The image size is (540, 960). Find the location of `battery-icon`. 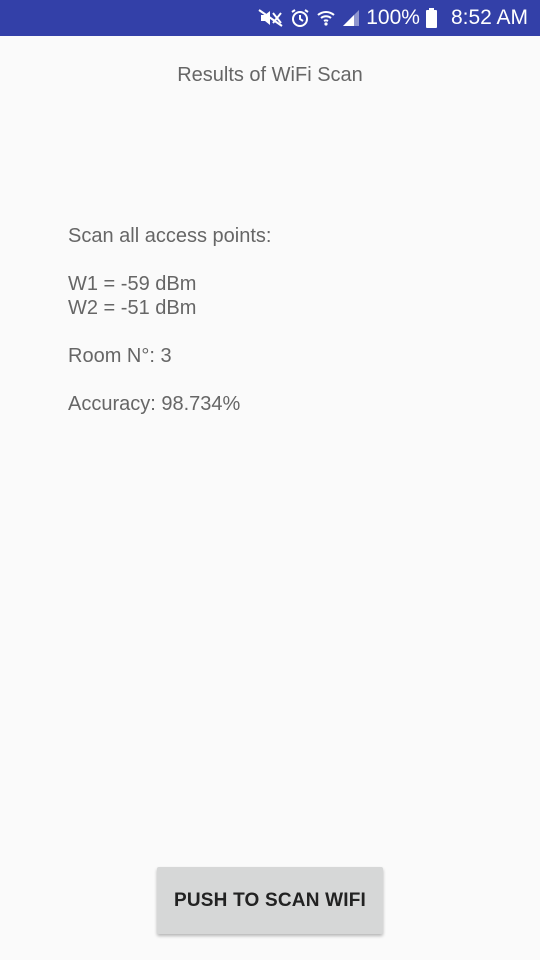

battery-icon is located at coordinates (431, 18).